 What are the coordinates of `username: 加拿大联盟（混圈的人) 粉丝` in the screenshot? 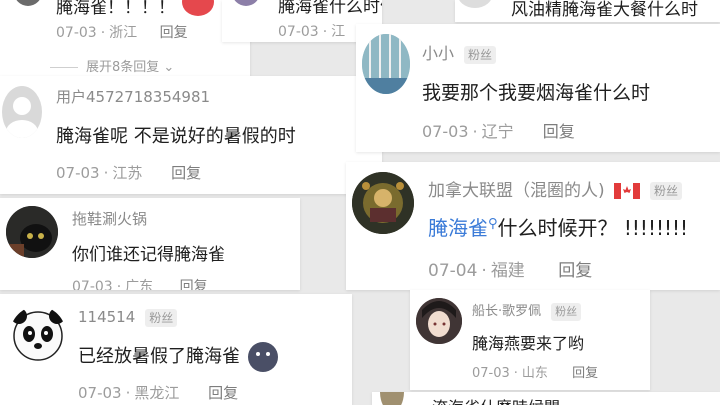 It's located at (555, 188).